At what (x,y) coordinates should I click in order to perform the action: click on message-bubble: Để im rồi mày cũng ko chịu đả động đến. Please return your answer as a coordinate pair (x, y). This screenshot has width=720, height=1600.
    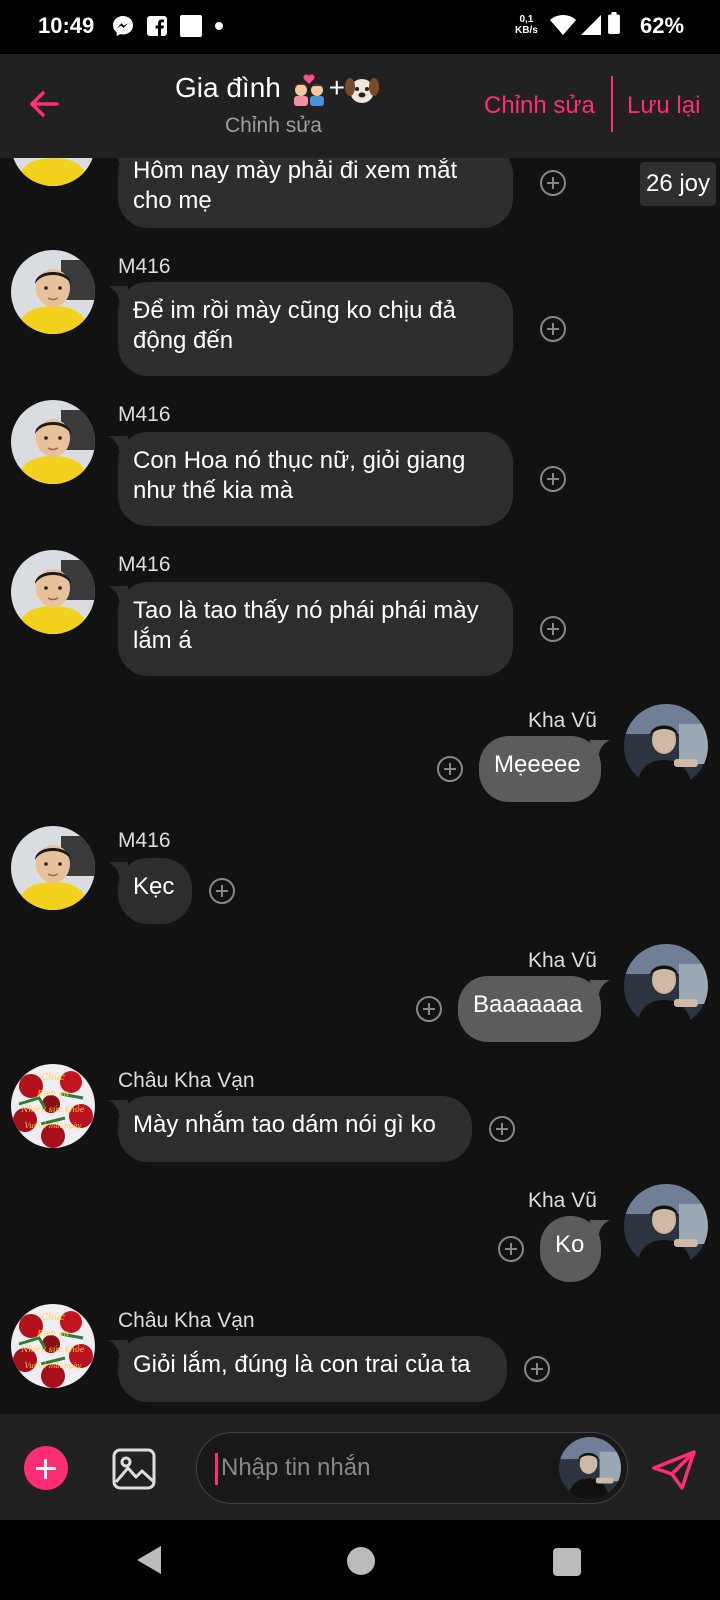
    Looking at the image, I should click on (315, 329).